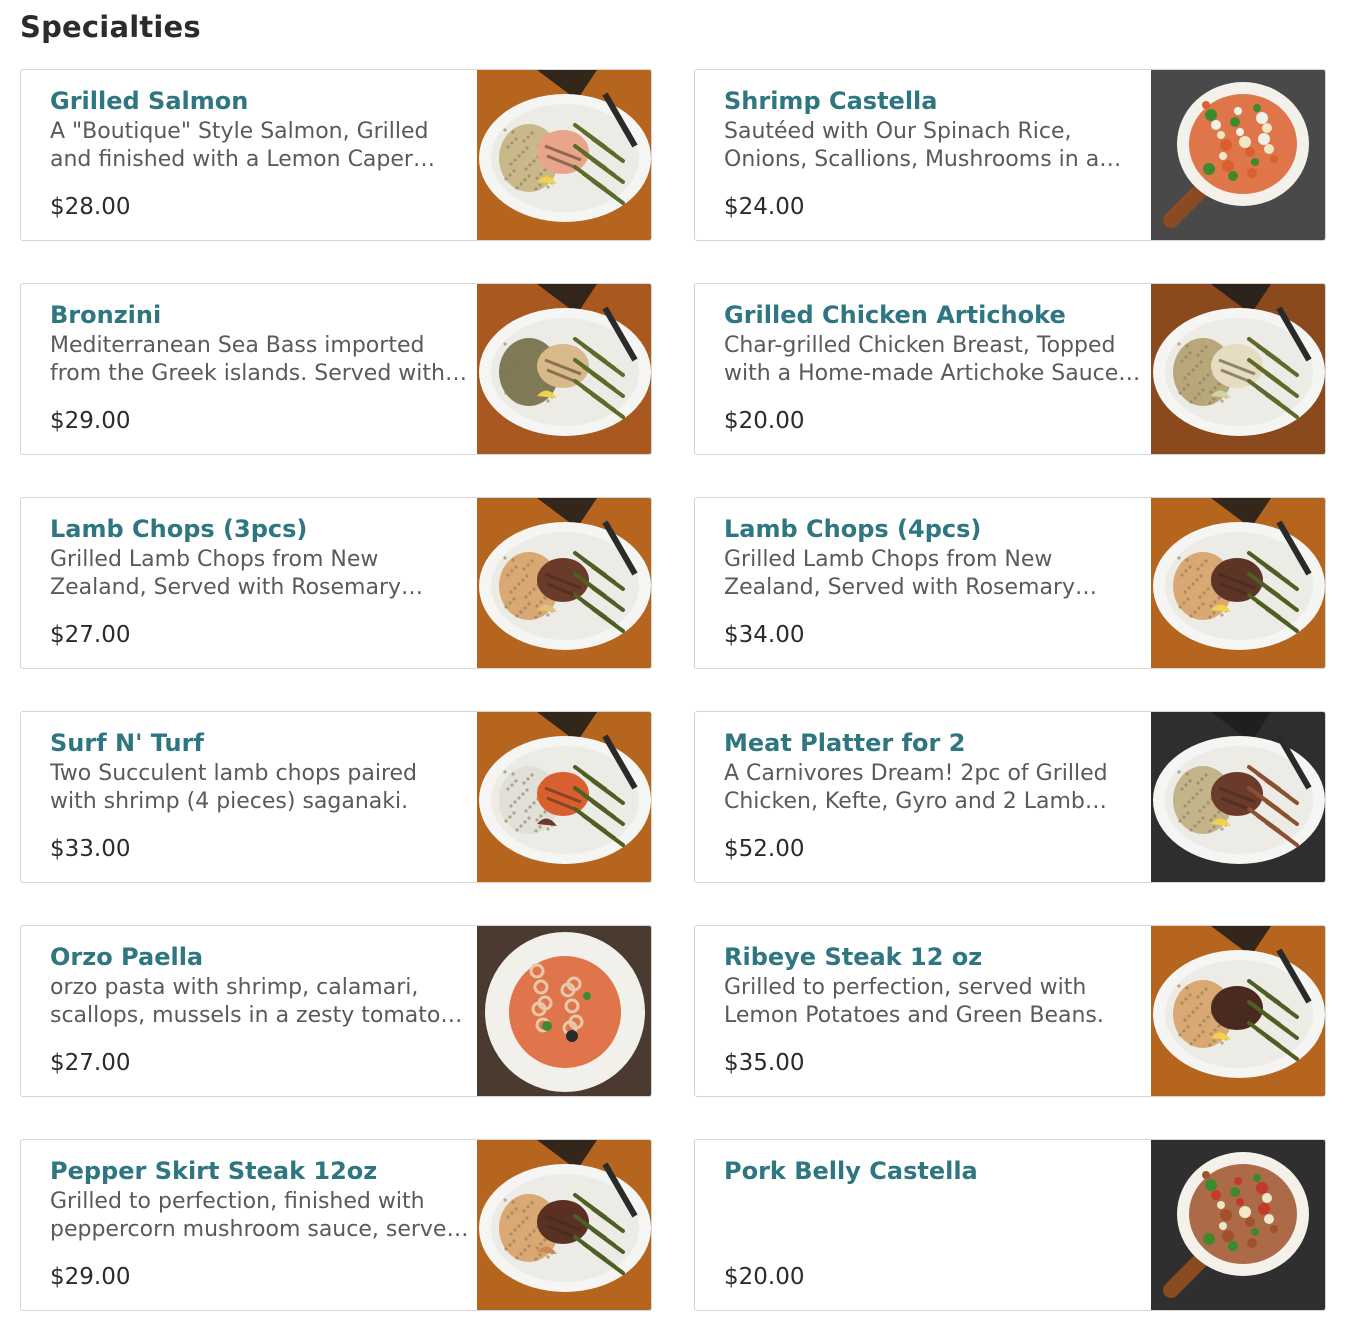 The width and height of the screenshot is (1346, 1332). Describe the element at coordinates (853, 529) in the screenshot. I see `menu-item-name: Lamb Chops (4pcs)` at that location.